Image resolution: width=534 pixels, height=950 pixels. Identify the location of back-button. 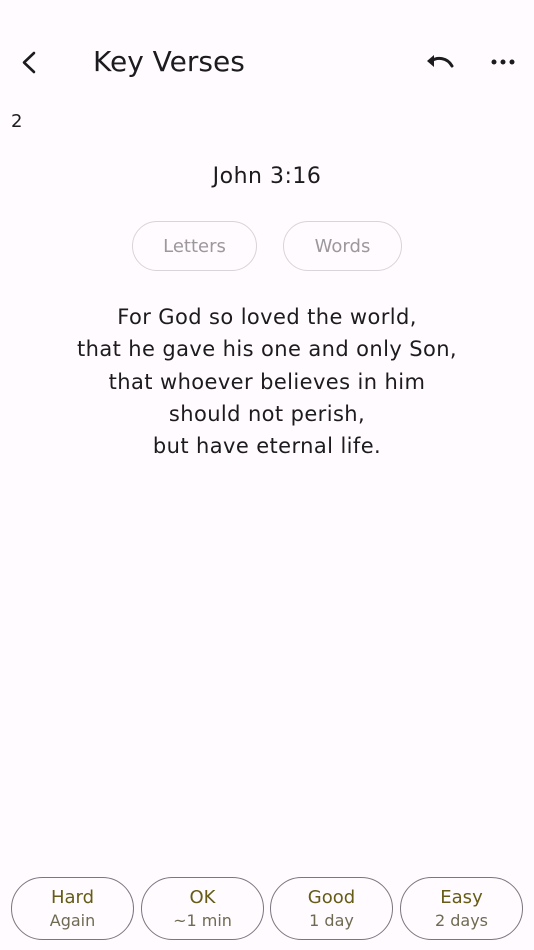
(30, 62).